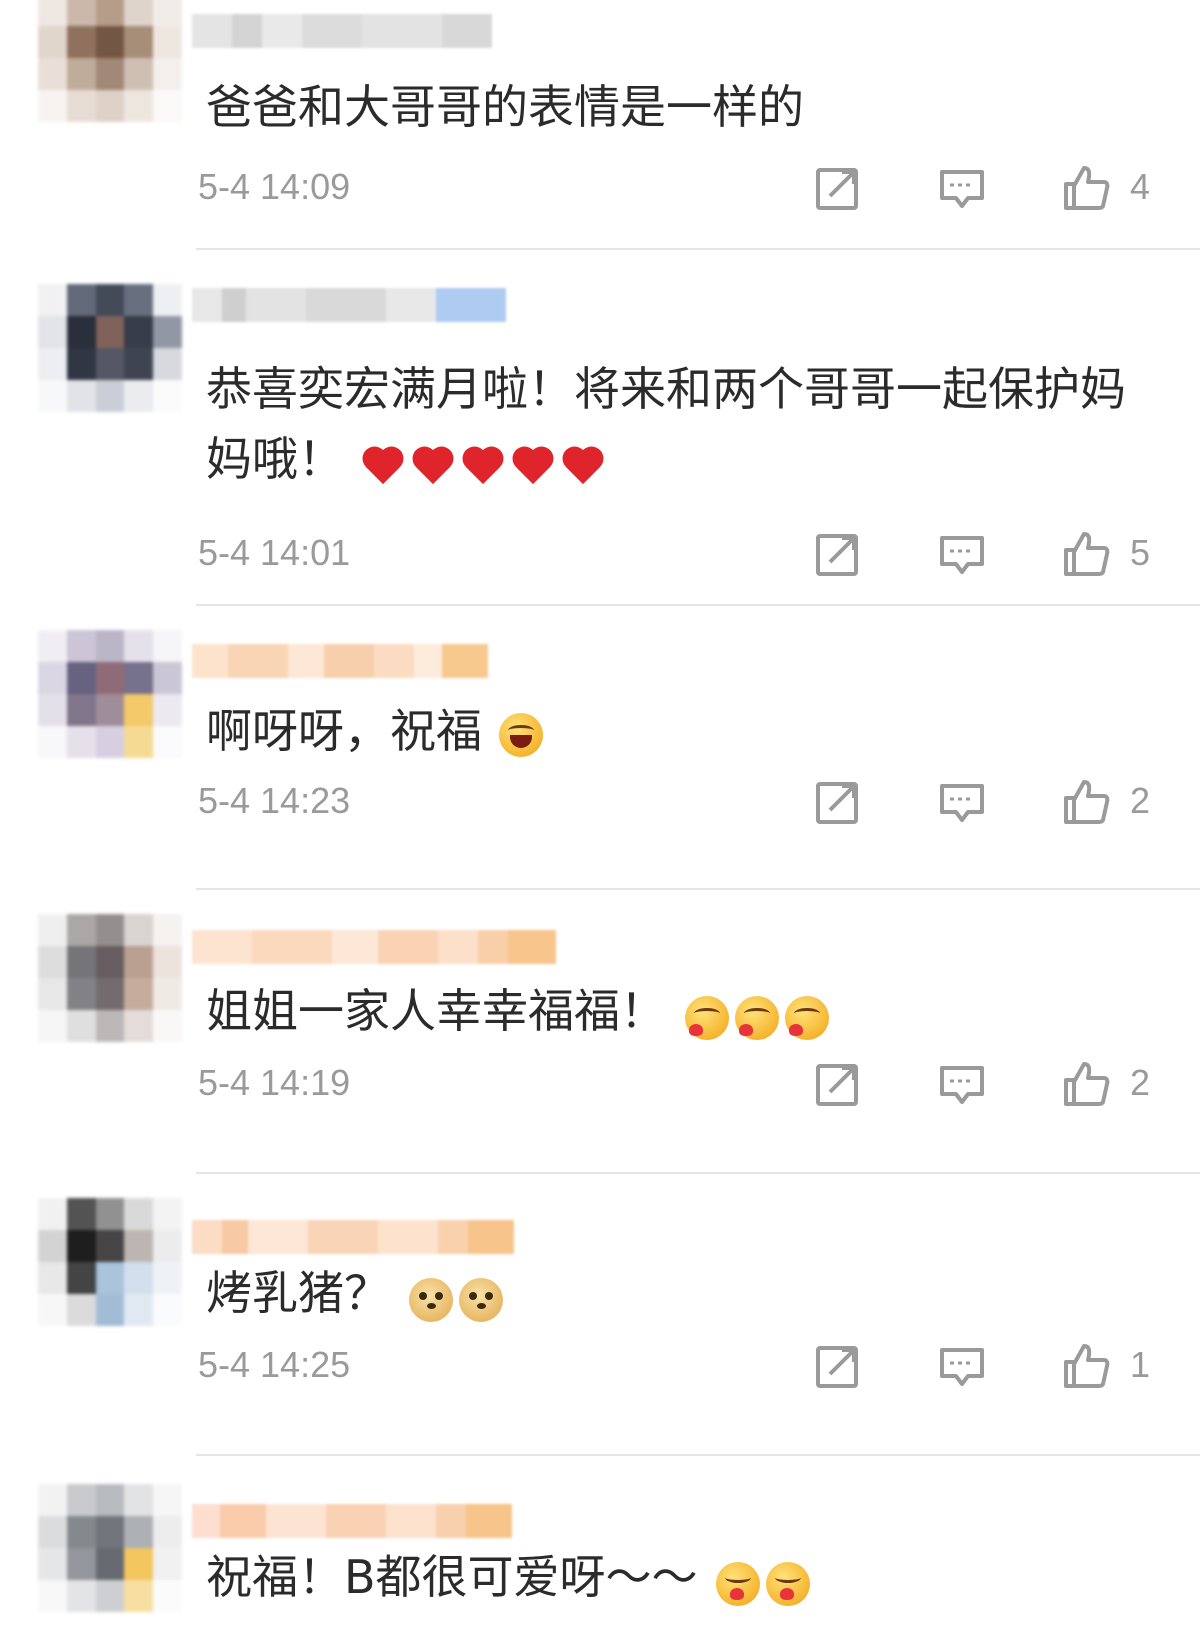  Describe the element at coordinates (274, 552) in the screenshot. I see `comment-time: 5-4 14:01` at that location.